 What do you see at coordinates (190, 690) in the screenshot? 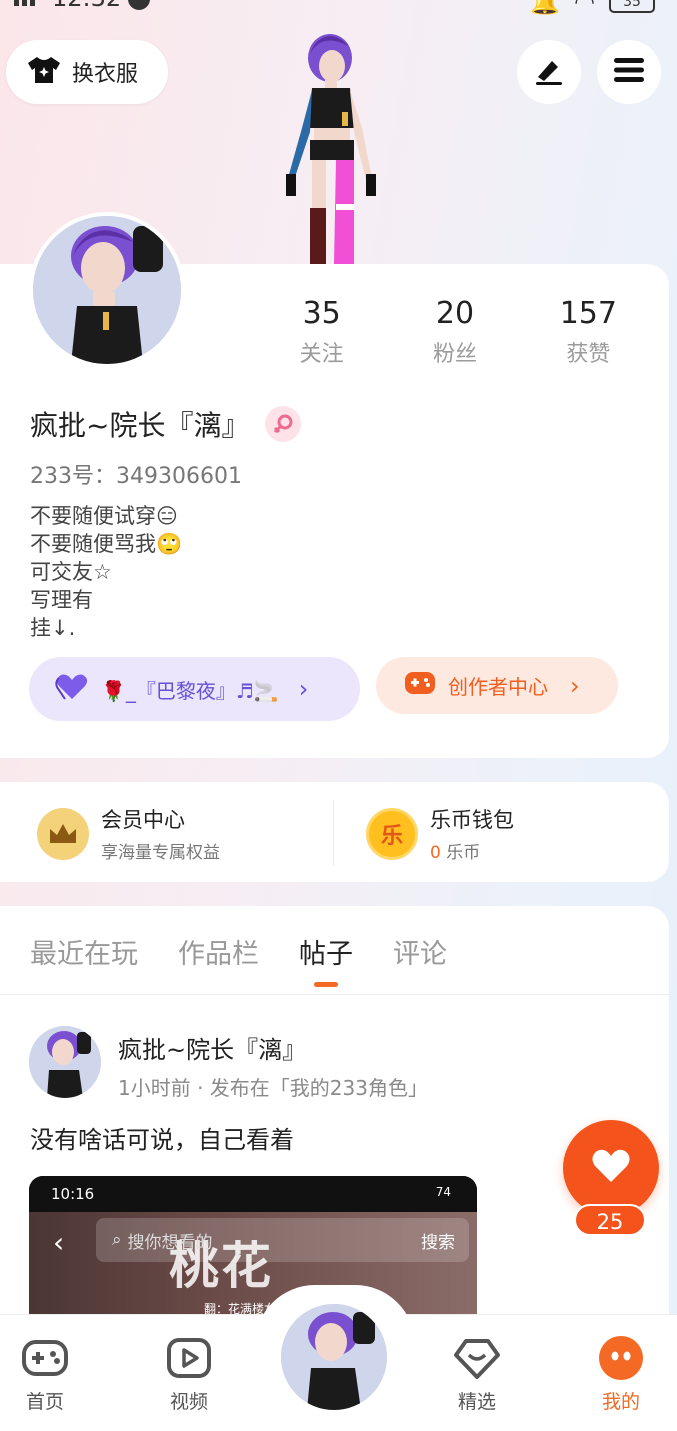
I see `music-title: 🌹_『巴黎夜』♬🚬` at bounding box center [190, 690].